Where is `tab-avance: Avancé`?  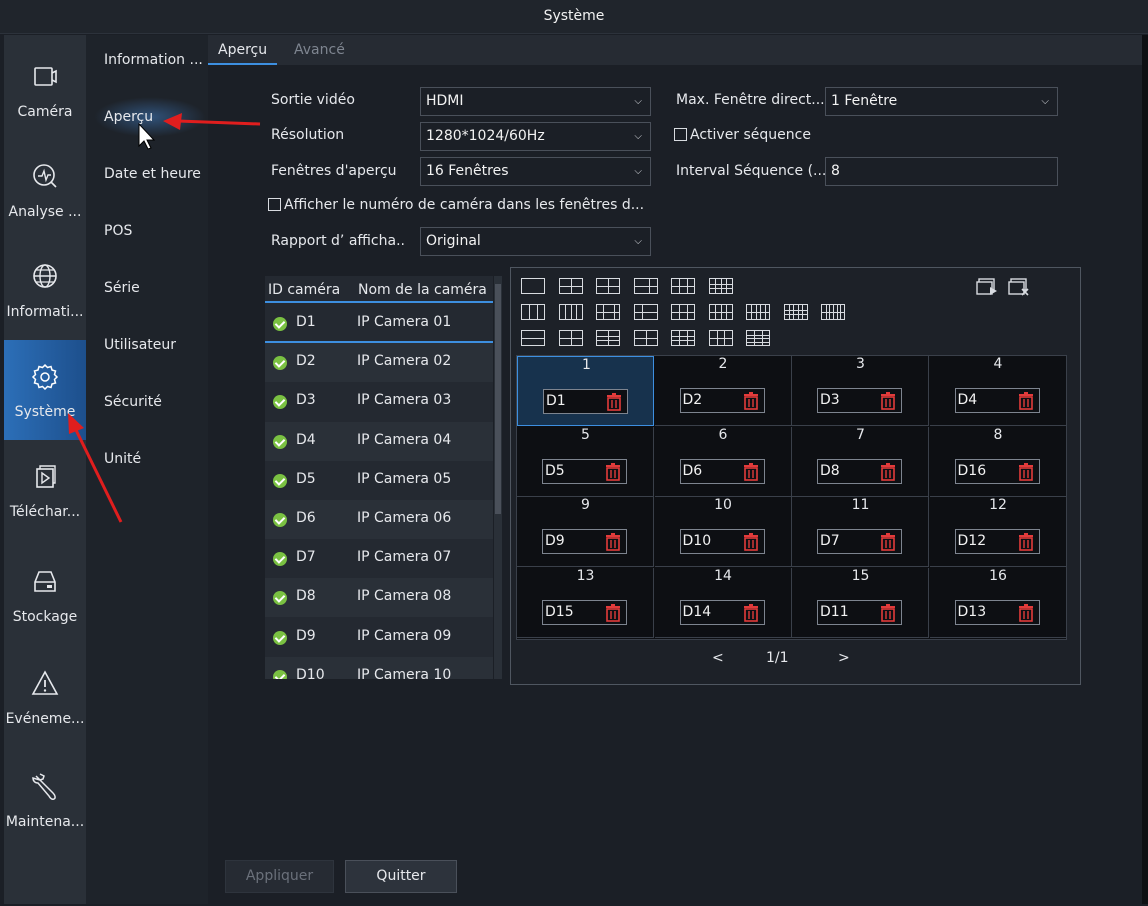 tab-avance: Avancé is located at coordinates (319, 50).